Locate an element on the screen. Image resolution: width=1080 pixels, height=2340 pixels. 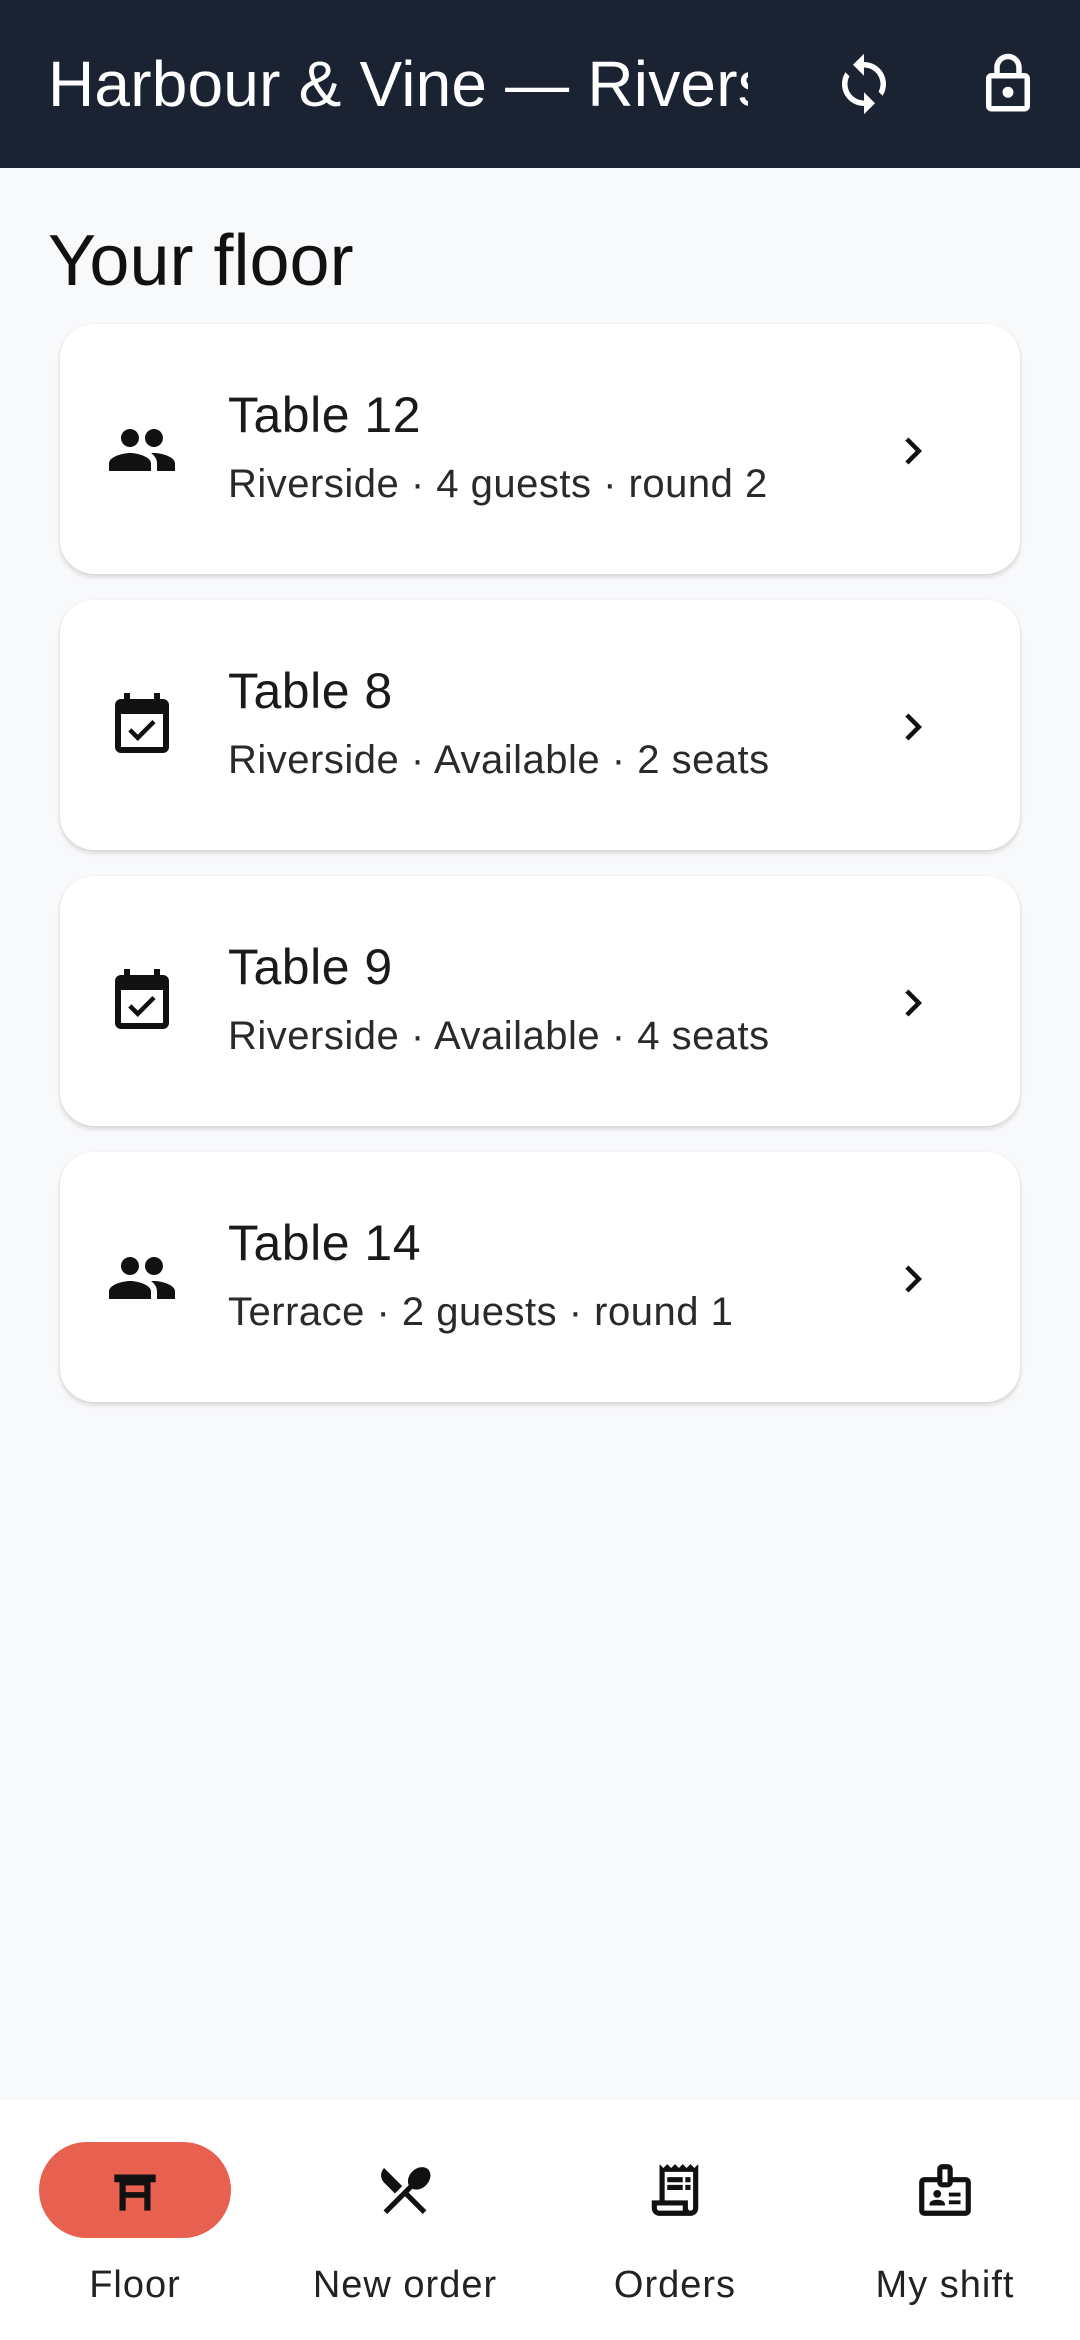
utensils-icon is located at coordinates (406, 2190).